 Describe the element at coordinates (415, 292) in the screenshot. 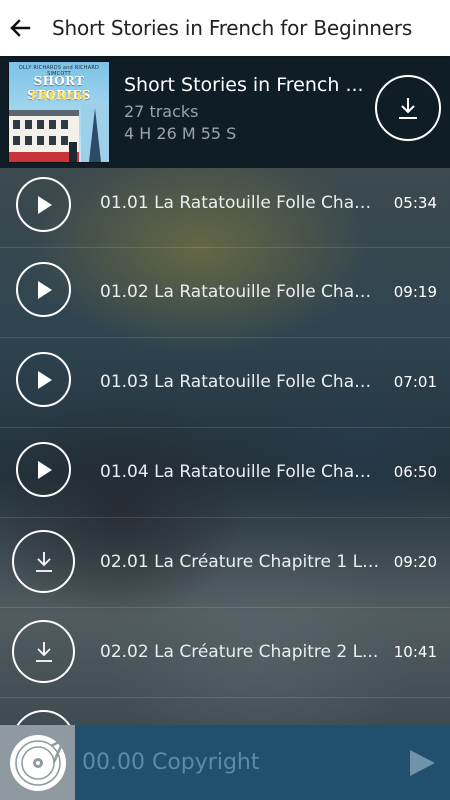

I see `track-duration: 09:19` at that location.